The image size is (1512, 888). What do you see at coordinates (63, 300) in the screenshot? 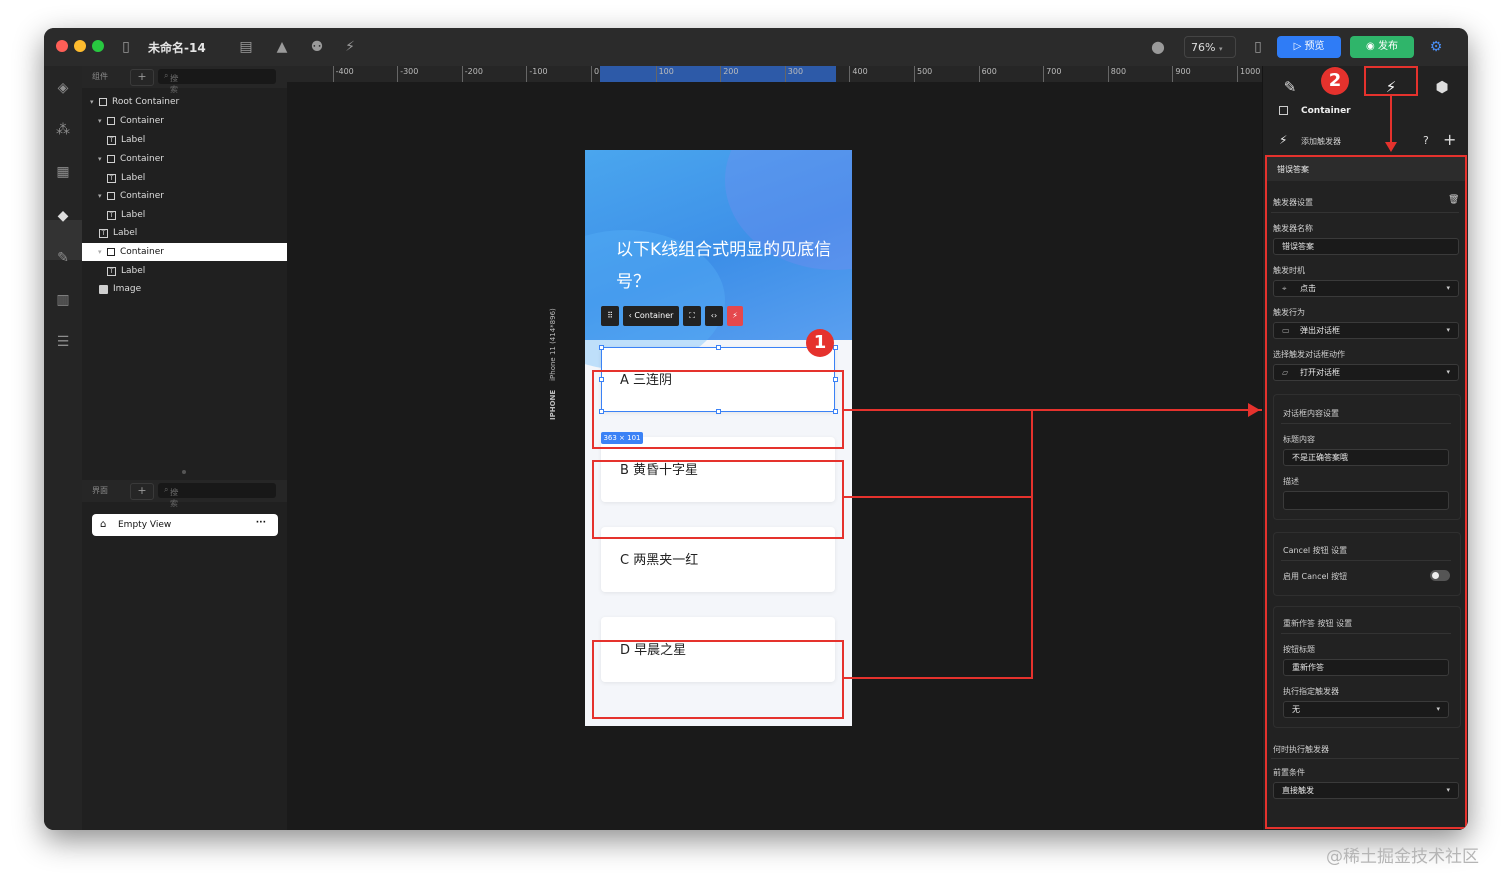
I see `template-icon: ▥` at bounding box center [63, 300].